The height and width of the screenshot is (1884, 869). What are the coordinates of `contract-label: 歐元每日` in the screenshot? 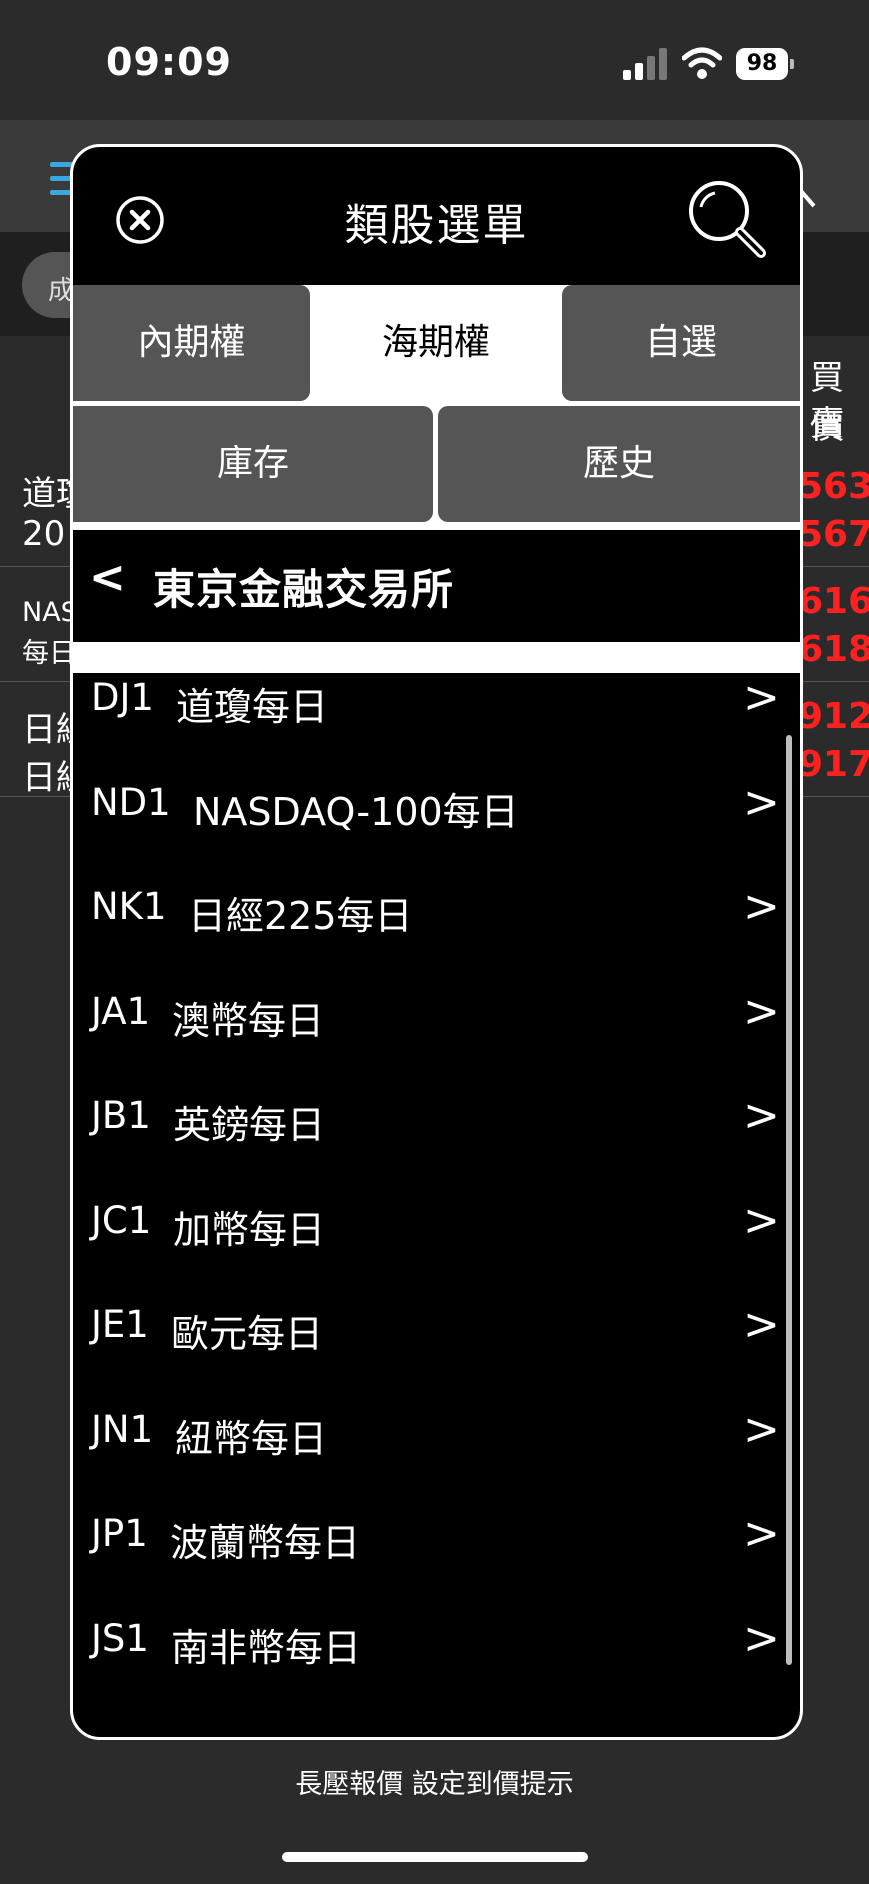 It's located at (247, 1334).